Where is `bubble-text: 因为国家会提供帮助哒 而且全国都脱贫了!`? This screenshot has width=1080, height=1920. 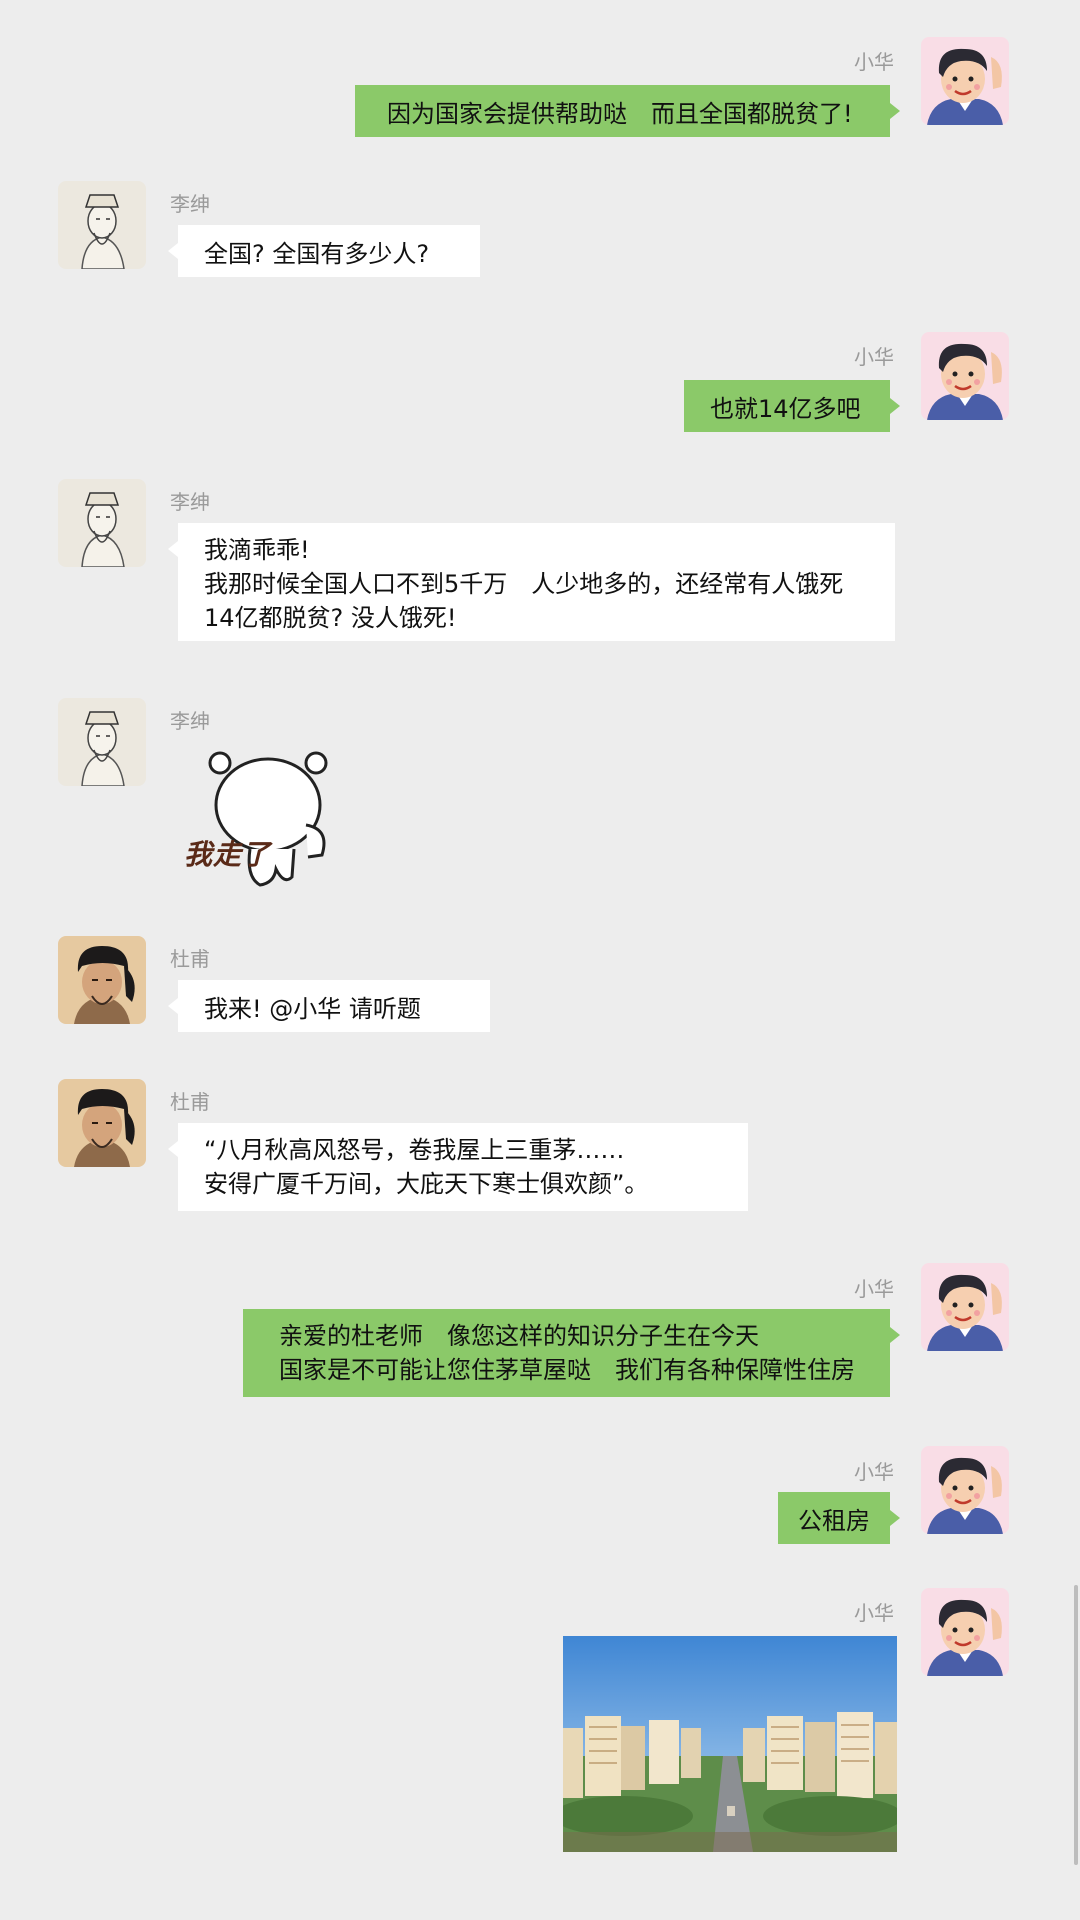
bubble-text: 因为国家会提供帮助哒 而且全国都脱贫了! is located at coordinates (620, 114).